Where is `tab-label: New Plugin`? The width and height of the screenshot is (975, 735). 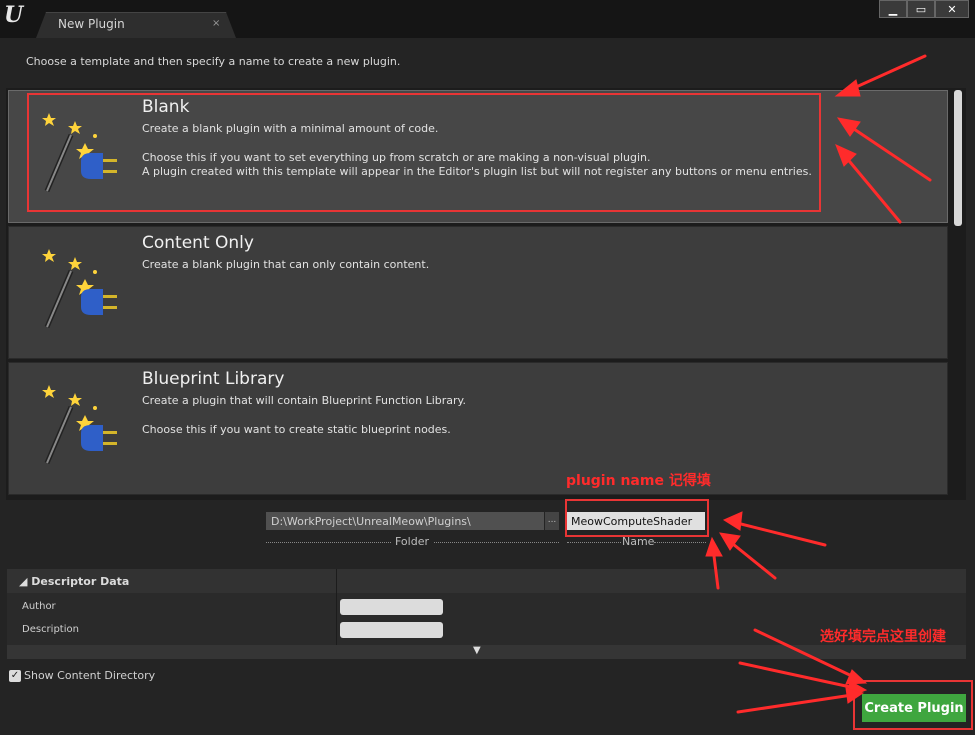 tab-label: New Plugin is located at coordinates (91, 24).